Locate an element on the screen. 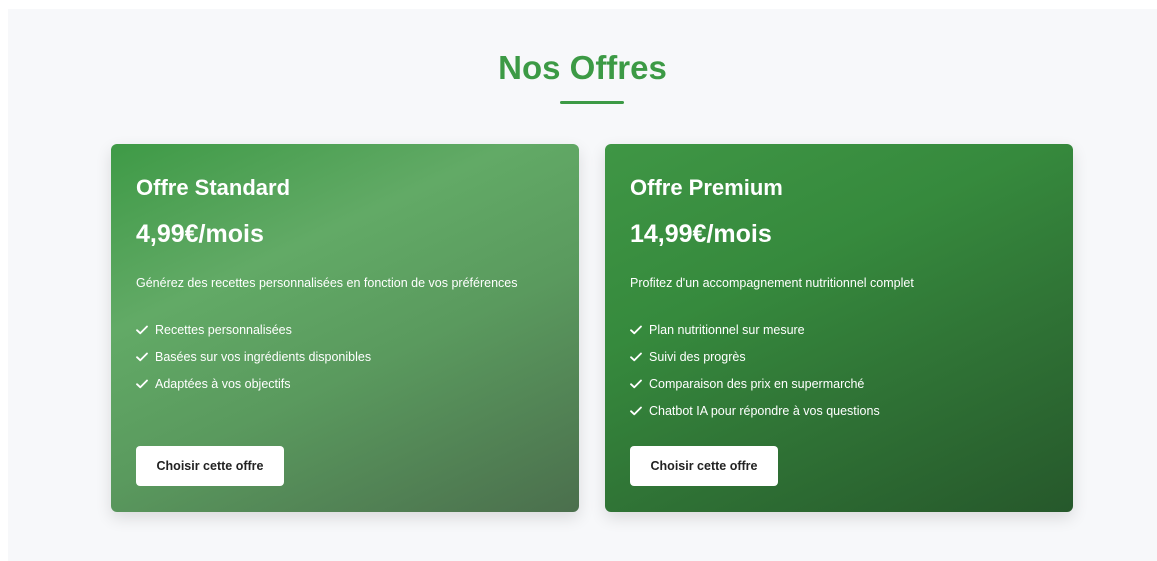 This screenshot has height=561, width=1157. feature-item: Recettes personnalisées is located at coordinates (253, 329).